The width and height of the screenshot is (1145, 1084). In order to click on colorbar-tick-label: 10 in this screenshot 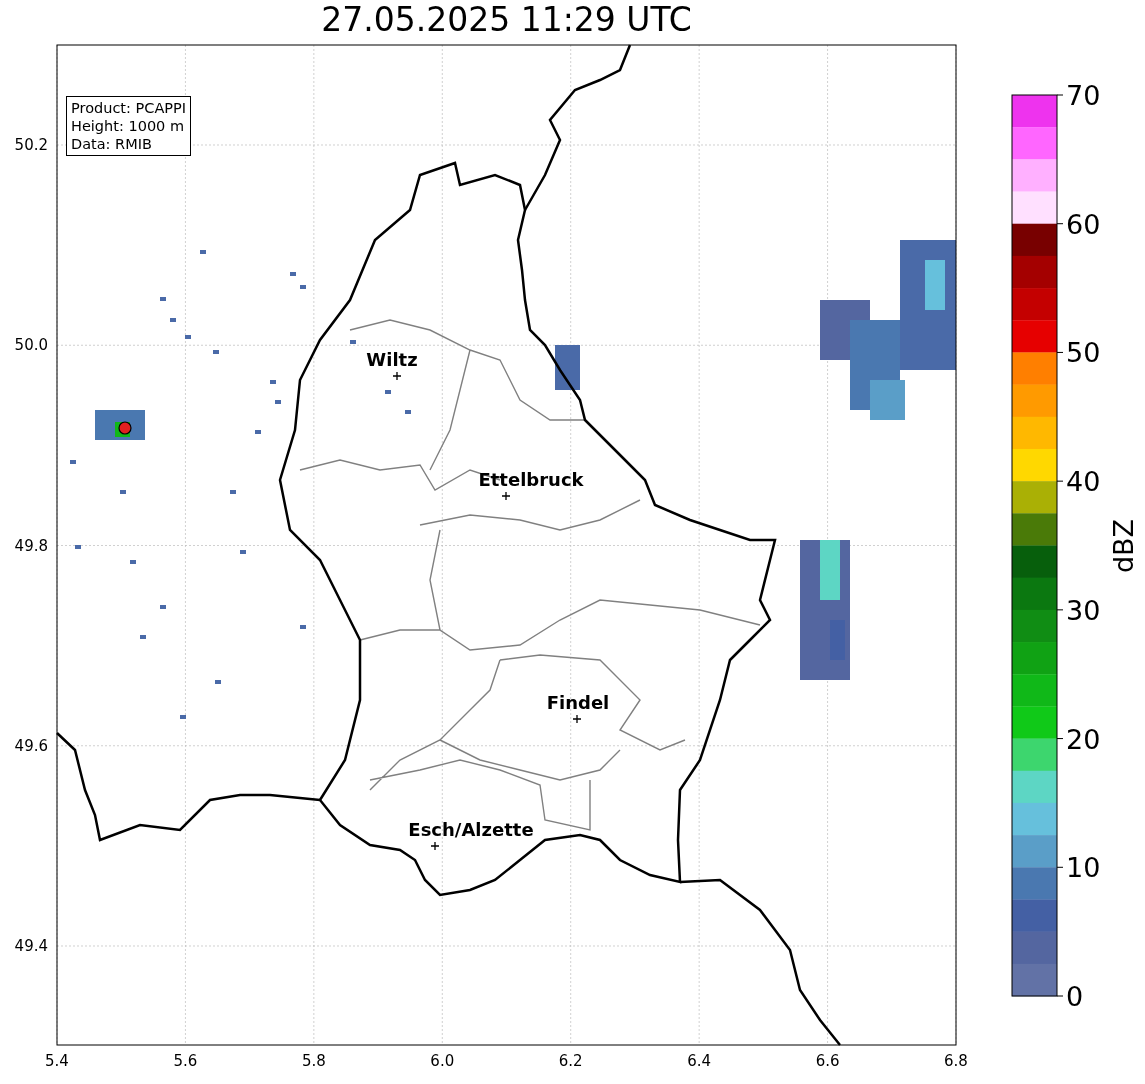, I will do `click(1083, 868)`.